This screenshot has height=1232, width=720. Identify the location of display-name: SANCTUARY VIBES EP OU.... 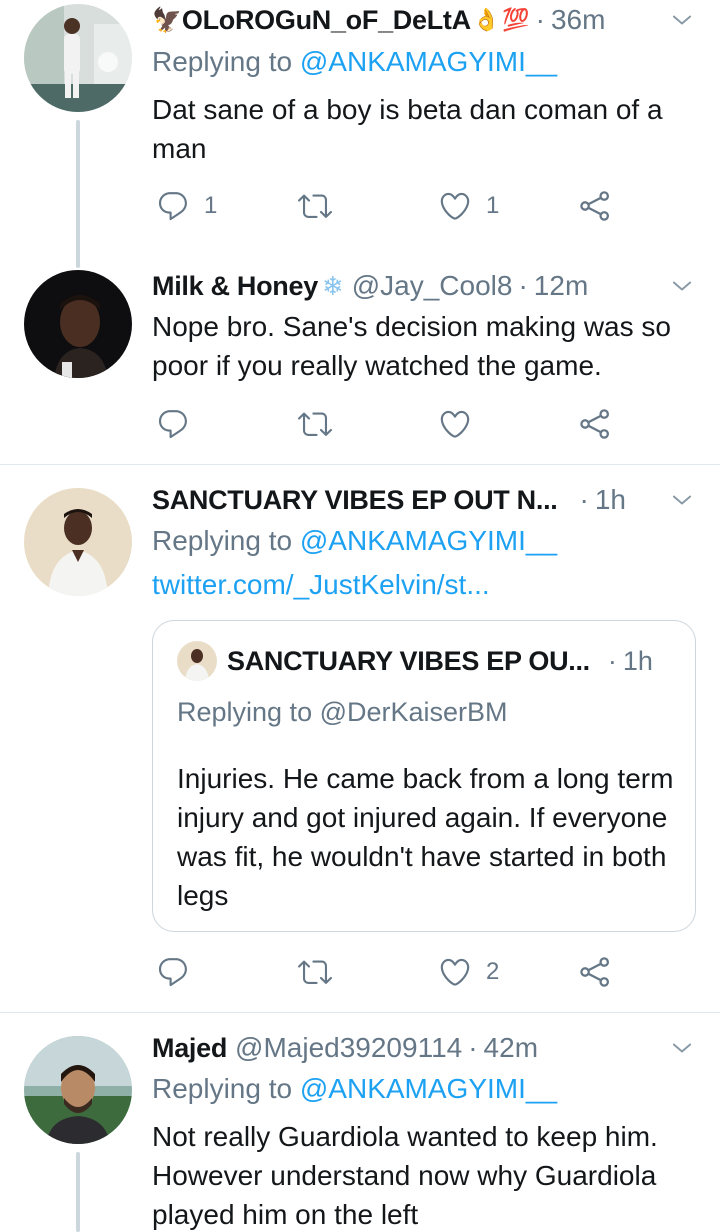
(408, 660).